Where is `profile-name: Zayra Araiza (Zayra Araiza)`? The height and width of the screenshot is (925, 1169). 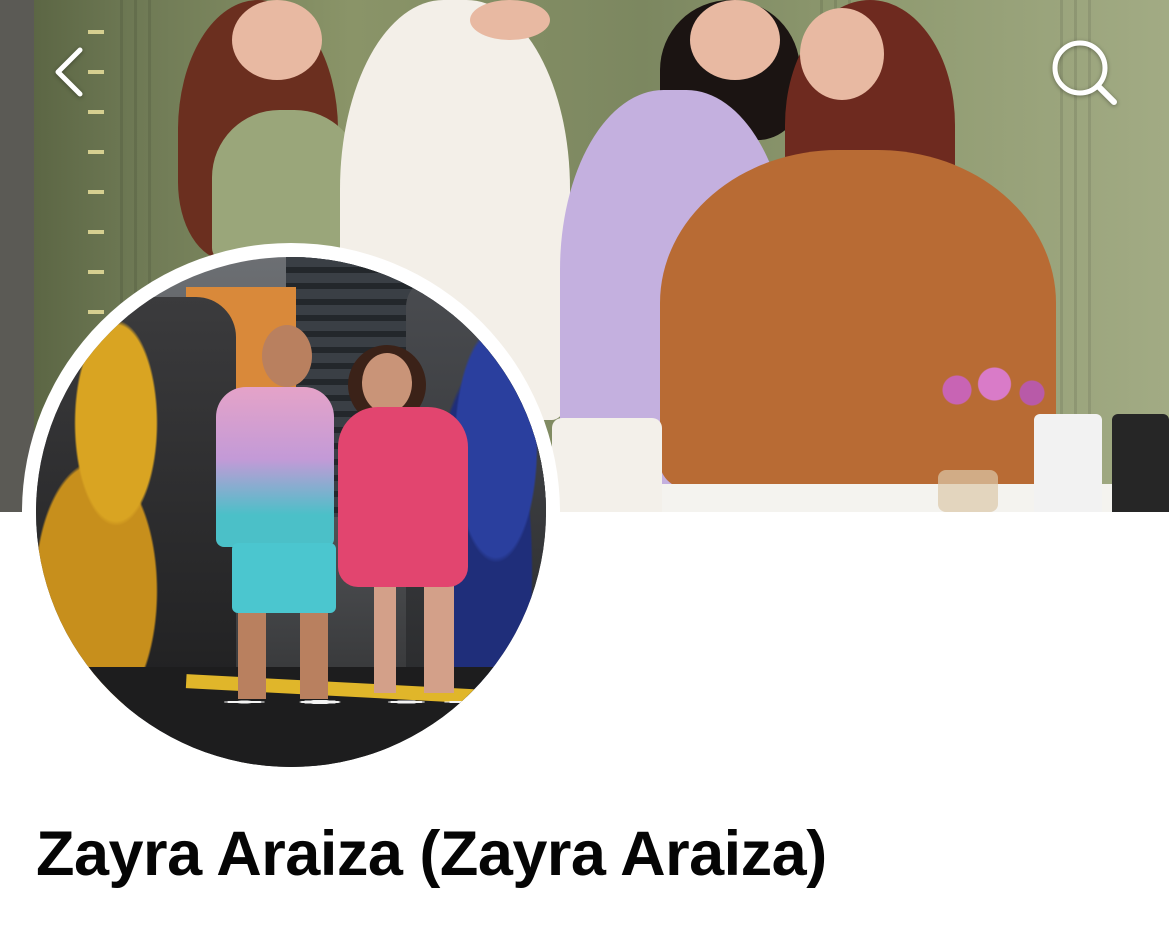
profile-name: Zayra Araiza (Zayra Araiza) is located at coordinates (431, 854).